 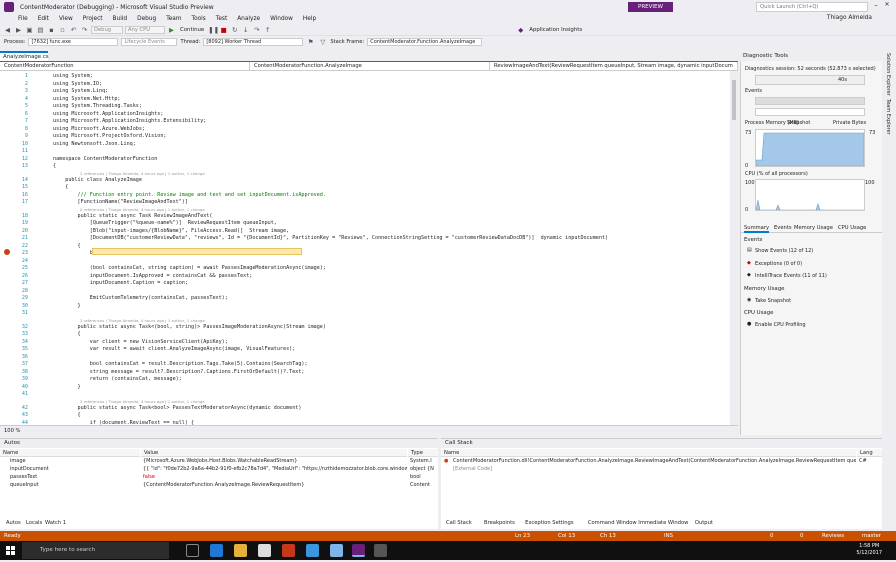 What do you see at coordinates (288, 550) in the screenshot?
I see `app-icon` at bounding box center [288, 550].